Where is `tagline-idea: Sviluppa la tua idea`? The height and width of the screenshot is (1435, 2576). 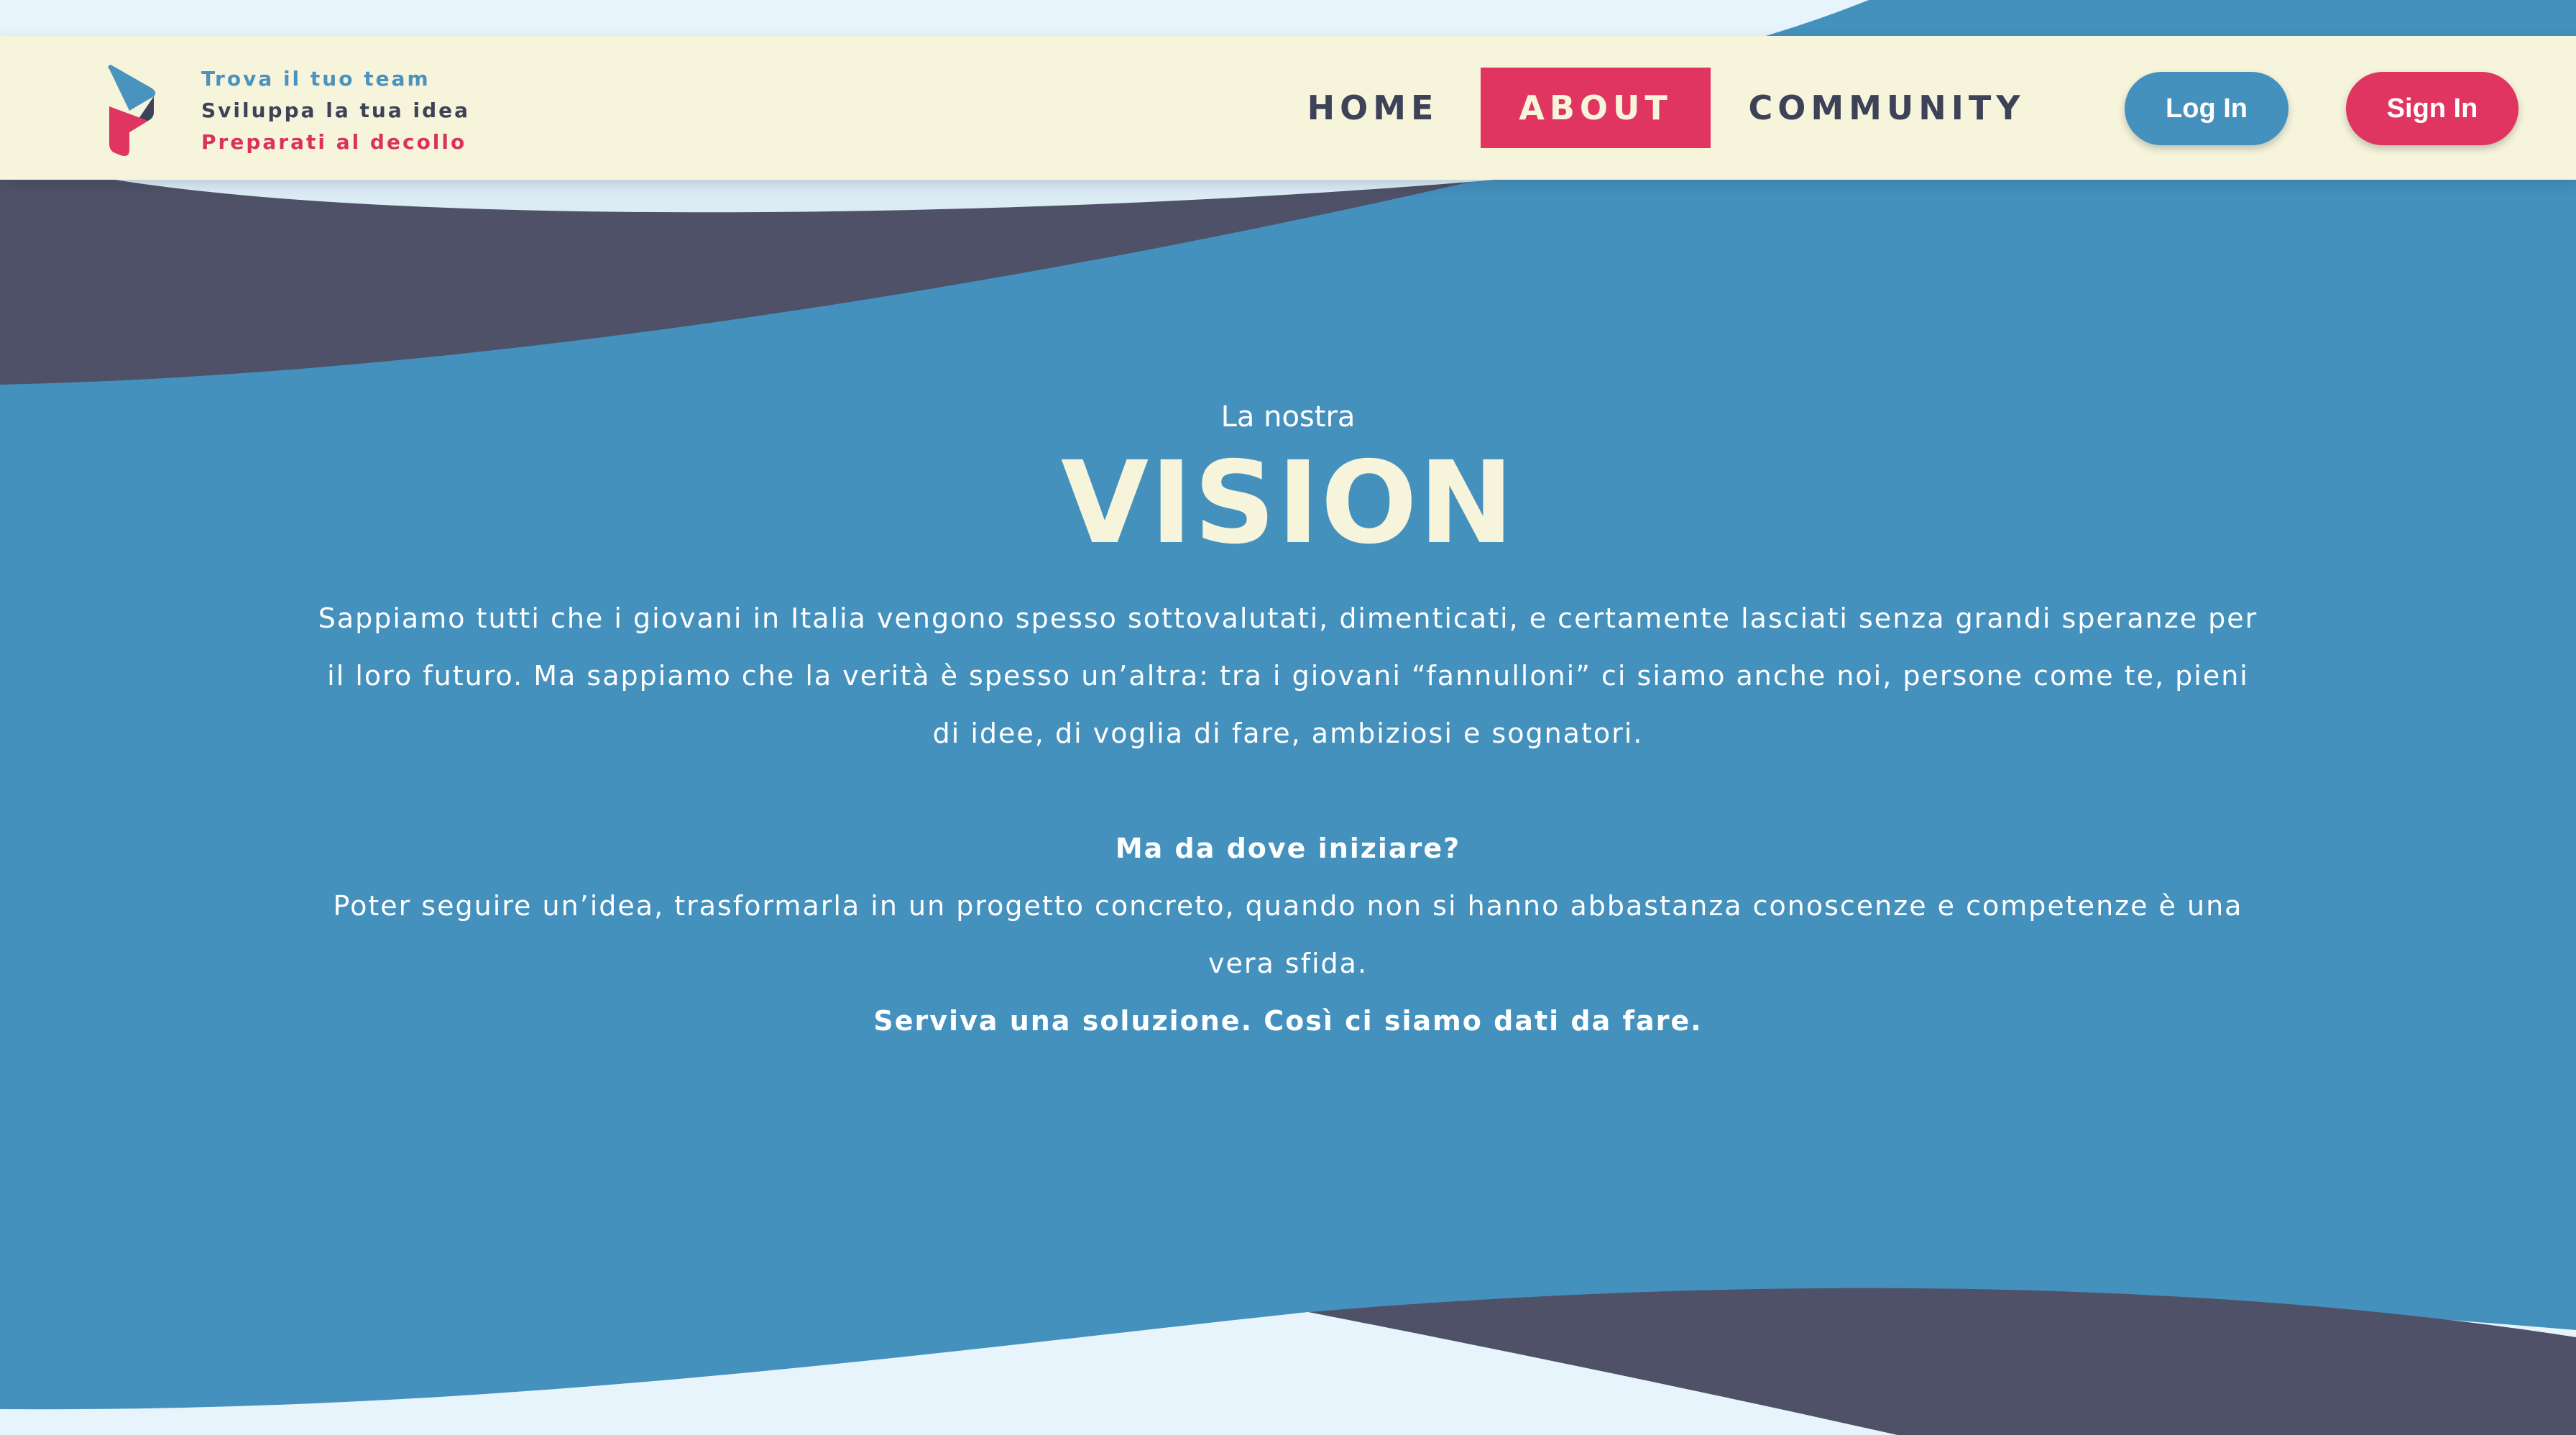
tagline-idea: Sviluppa la tua idea is located at coordinates (336, 110).